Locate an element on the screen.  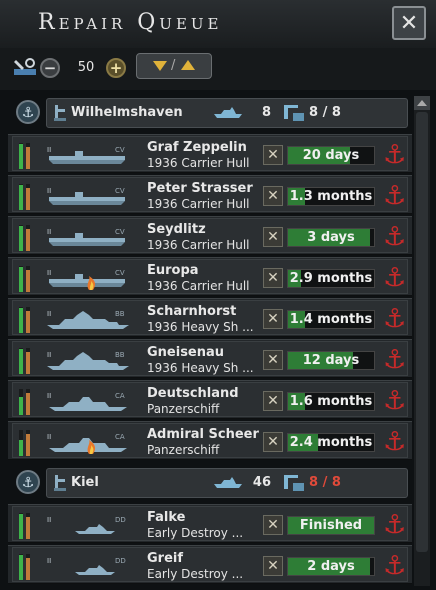
repair-time: 1.3 months is located at coordinates (331, 196).